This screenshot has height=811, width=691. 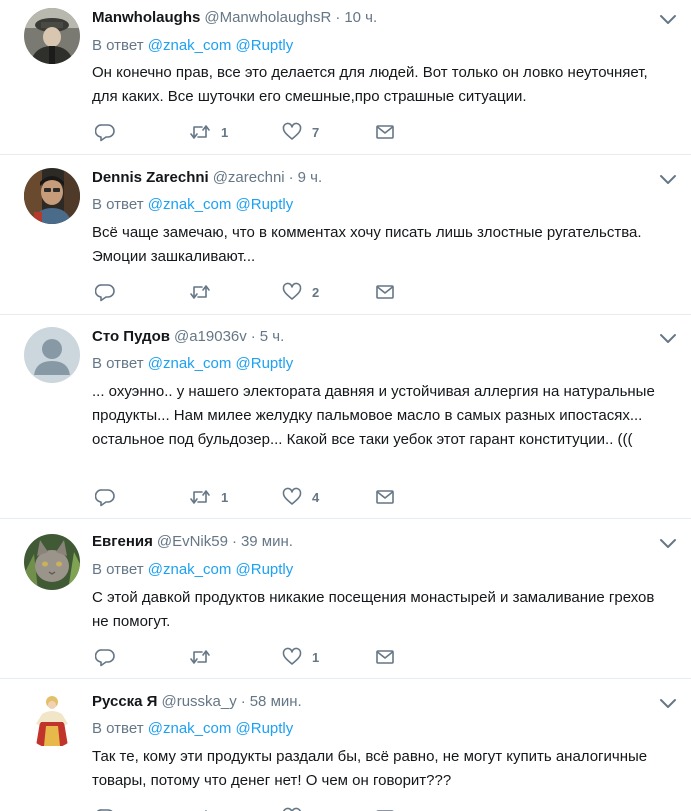 What do you see at coordinates (300, 497) in the screenshot?
I see `like-button: 4` at bounding box center [300, 497].